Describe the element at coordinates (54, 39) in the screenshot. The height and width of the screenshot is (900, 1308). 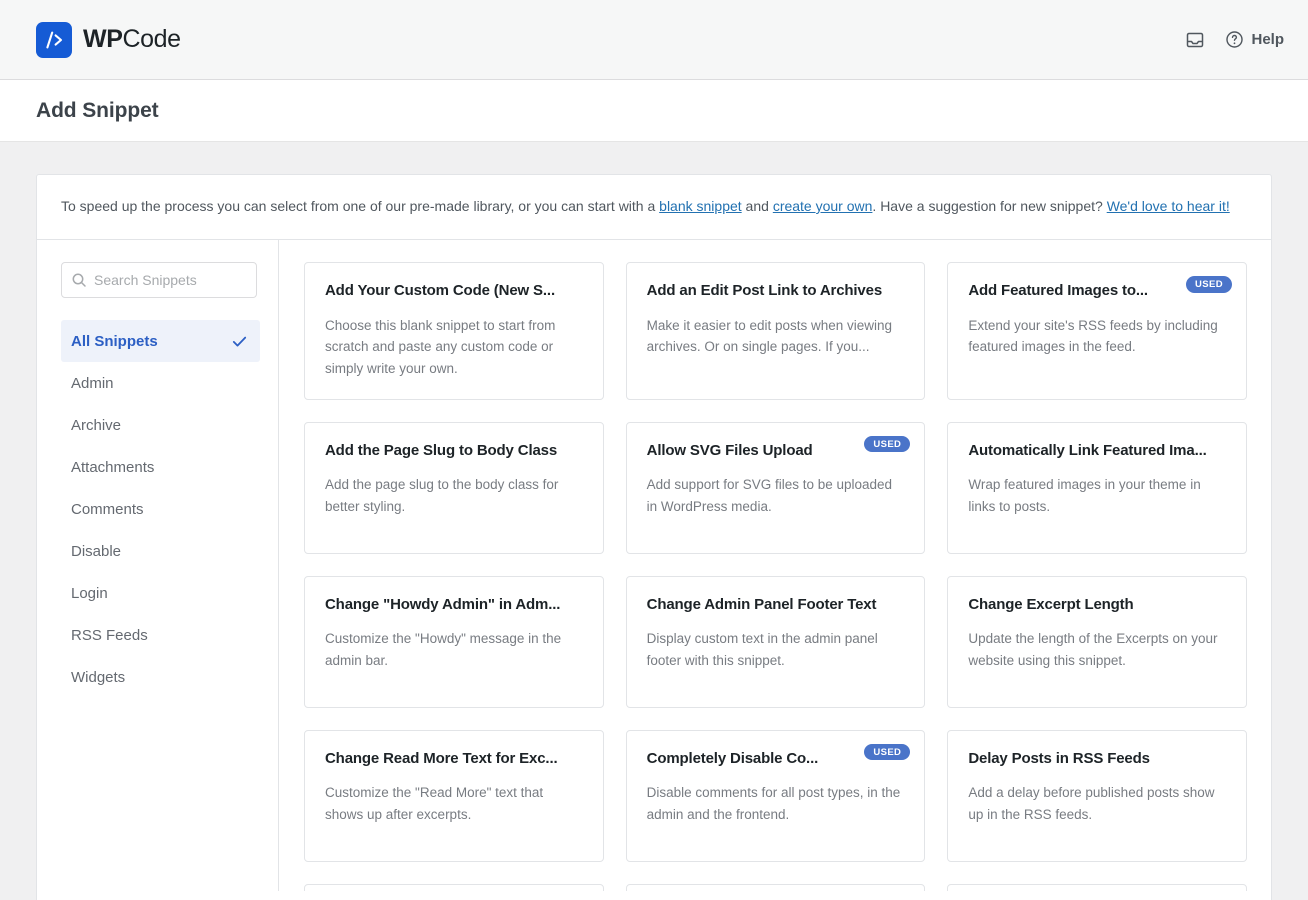
I see `wpcode-logo-icon` at that location.